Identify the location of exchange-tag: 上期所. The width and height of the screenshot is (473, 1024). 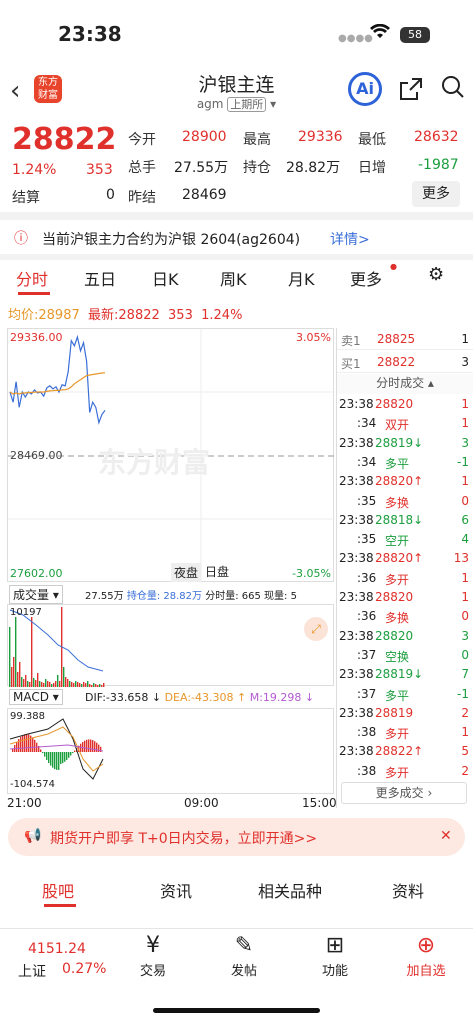
(247, 104).